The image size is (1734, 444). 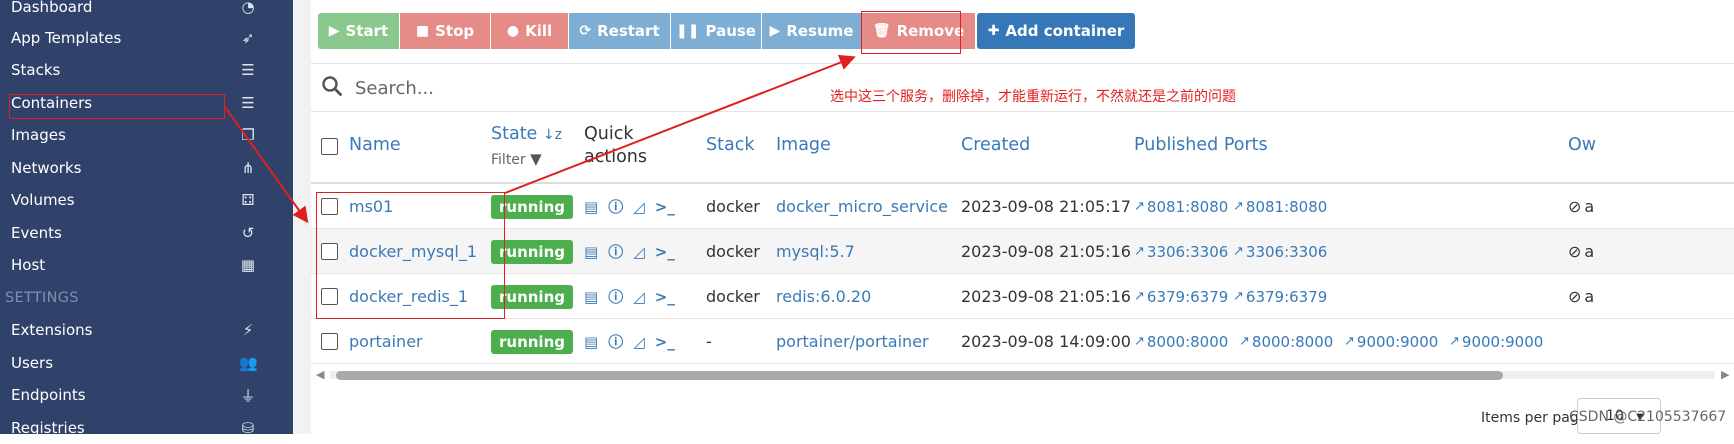 I want to click on sidebar-item-stacks: Stacks ☰, so click(x=146, y=70).